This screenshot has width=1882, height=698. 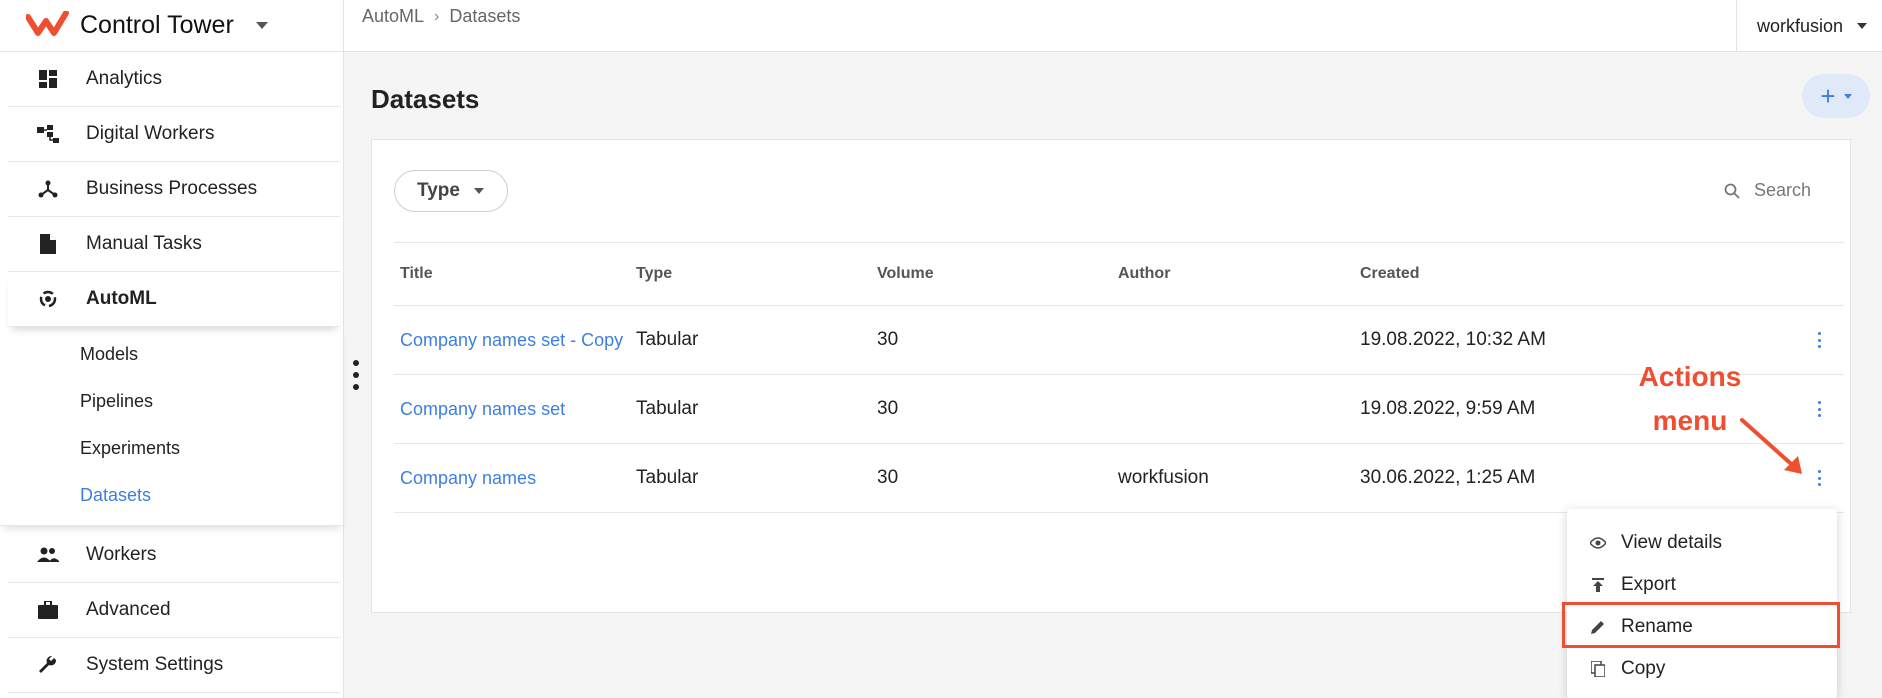 I want to click on briefcase-icon, so click(x=48, y=610).